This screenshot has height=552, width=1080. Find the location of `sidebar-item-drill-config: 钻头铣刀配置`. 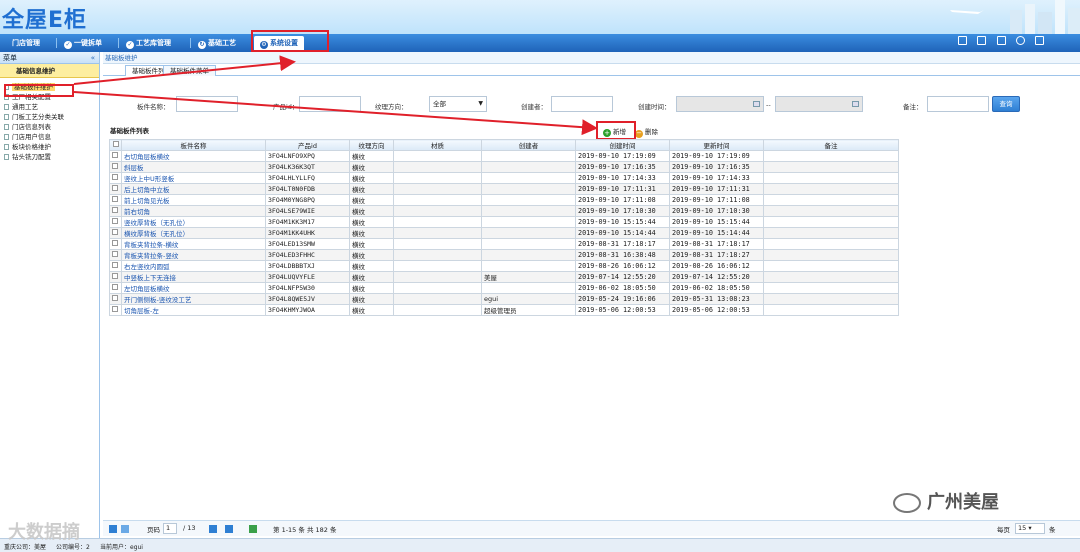

sidebar-item-drill-config: 钻头铣刀配置 is located at coordinates (49, 157).